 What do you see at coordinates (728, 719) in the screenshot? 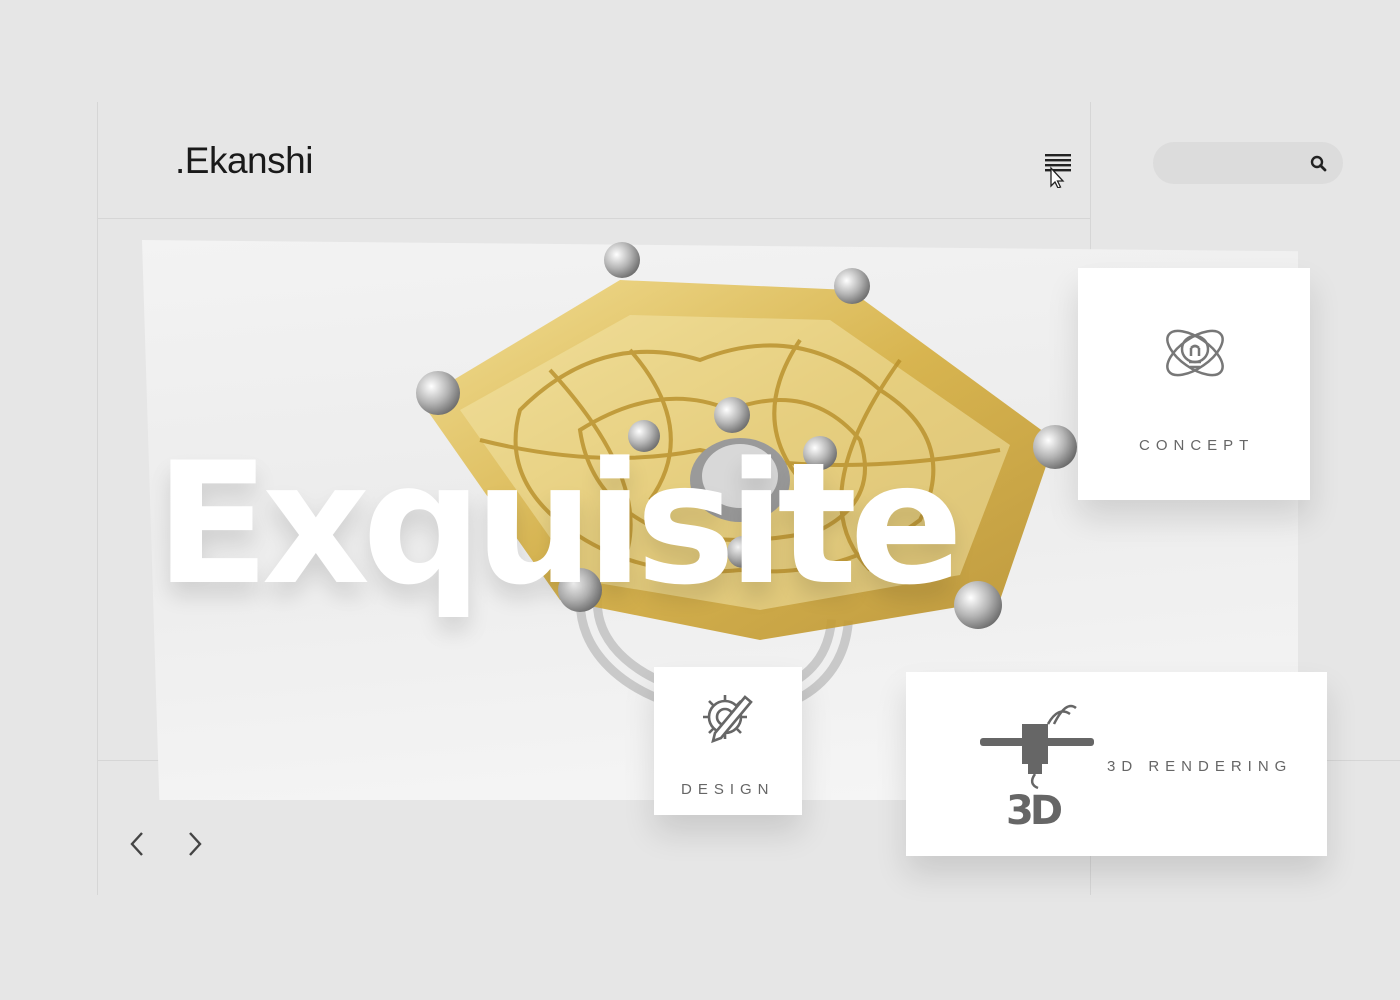
I see `gear-pencil-icon` at bounding box center [728, 719].